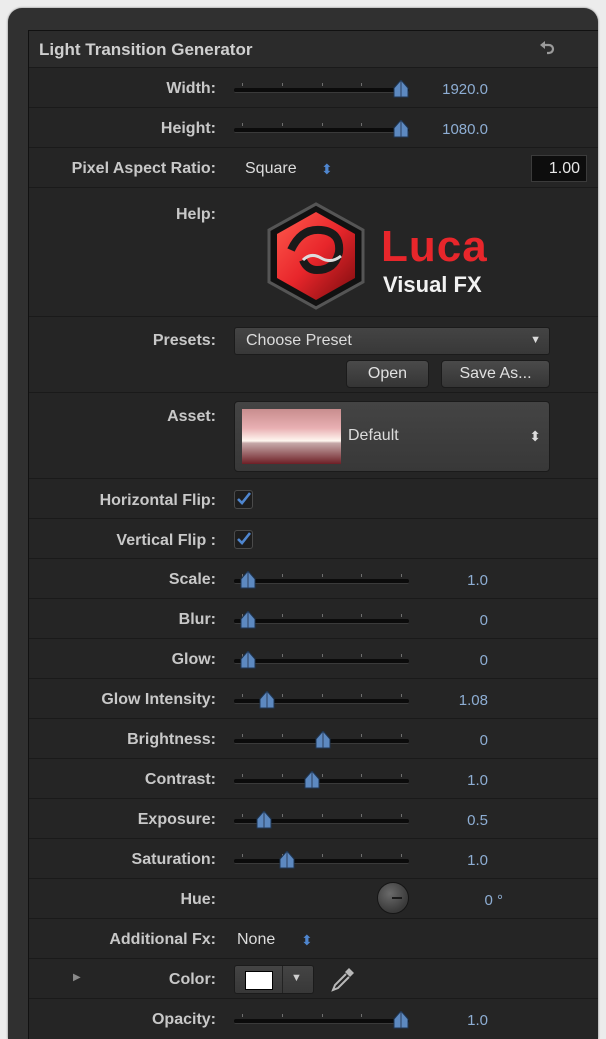 The image size is (606, 1039). I want to click on additional-fx-select: None, so click(256, 940).